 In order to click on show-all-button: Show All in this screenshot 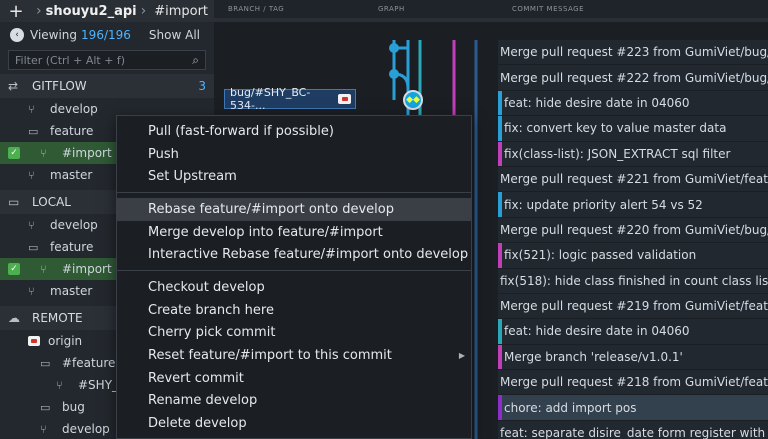, I will do `click(174, 35)`.